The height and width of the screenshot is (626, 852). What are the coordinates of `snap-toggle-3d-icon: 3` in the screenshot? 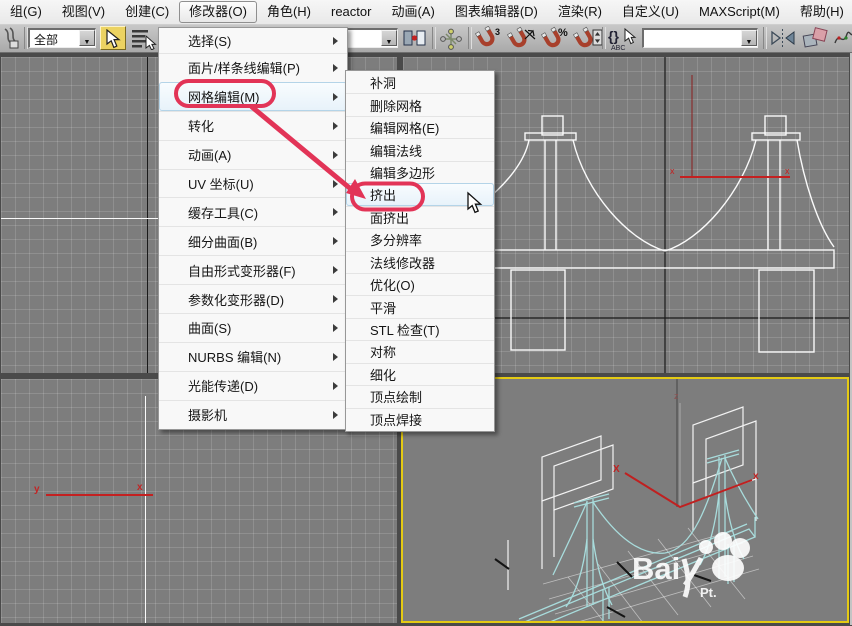 It's located at (489, 38).